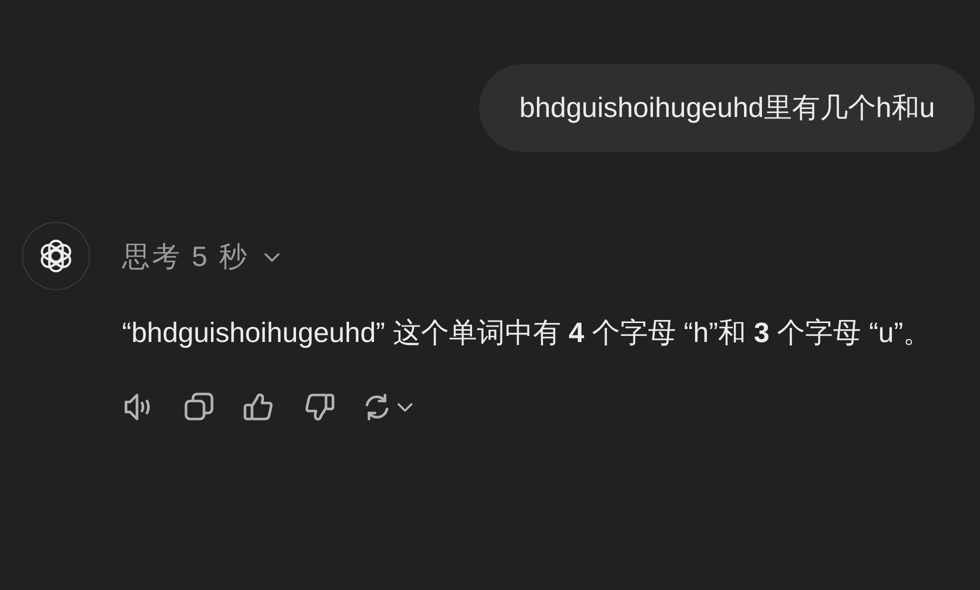 Image resolution: width=980 pixels, height=590 pixels. What do you see at coordinates (727, 108) in the screenshot?
I see `user-message: bhdguishoihugeuhd里有几个h和u` at bounding box center [727, 108].